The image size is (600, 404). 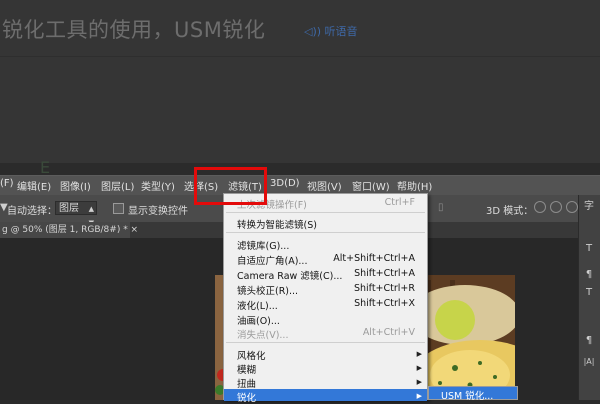 I want to click on header-divider, so click(x=300, y=56).